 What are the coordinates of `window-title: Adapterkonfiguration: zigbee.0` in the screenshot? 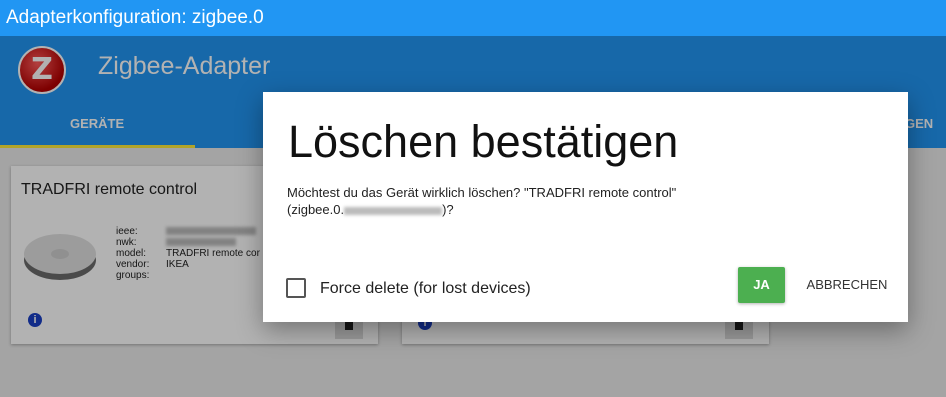 It's located at (473, 18).